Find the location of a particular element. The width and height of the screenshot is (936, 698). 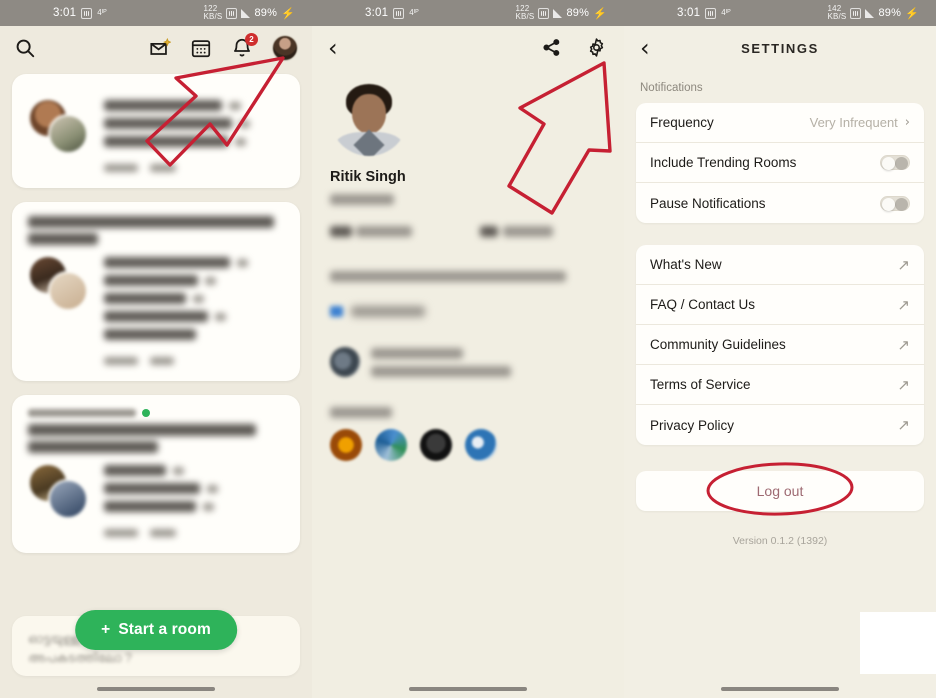

data-rate-icon: 142 KB/S is located at coordinates (837, 12).